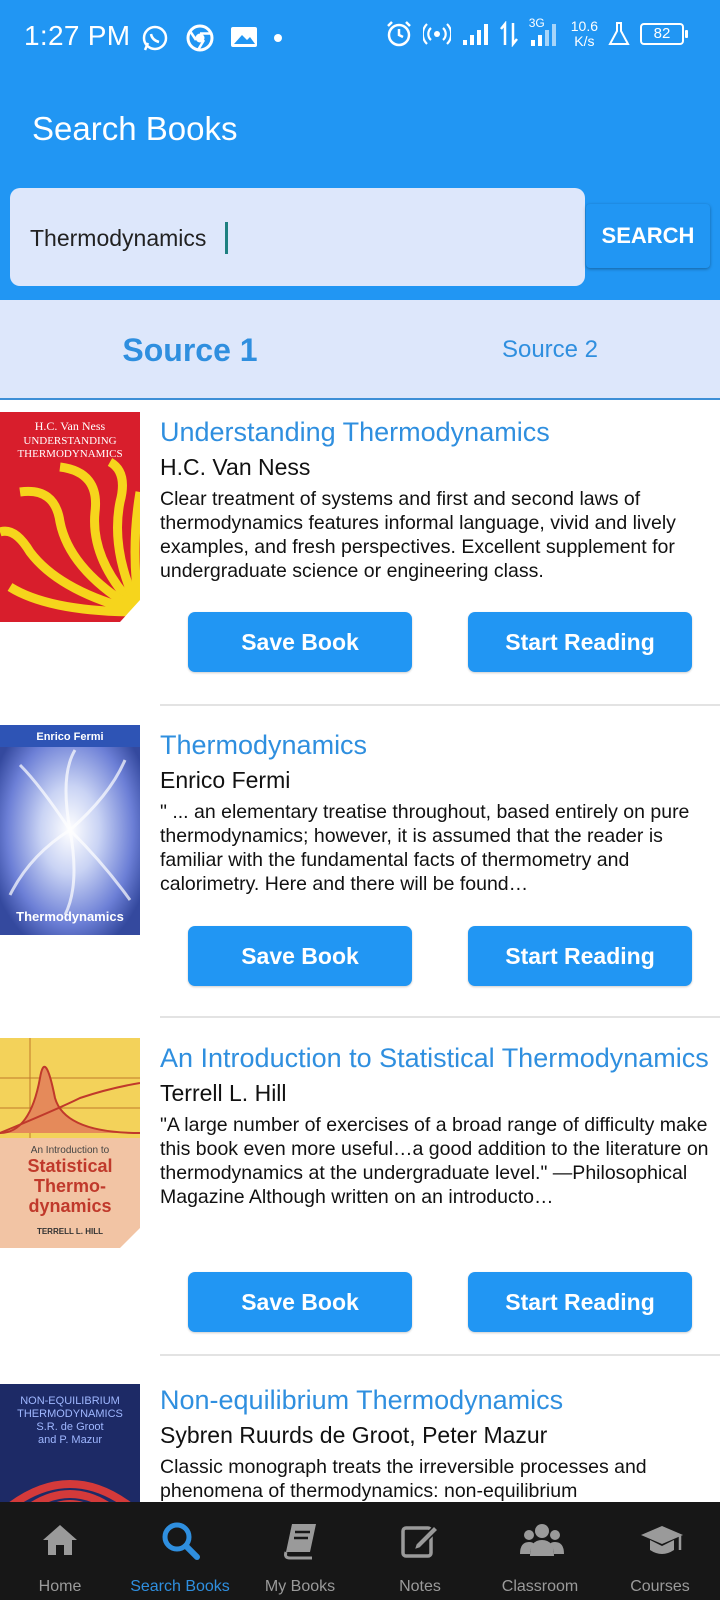 Image resolution: width=720 pixels, height=1600 pixels. What do you see at coordinates (540, 1586) in the screenshot?
I see `nav-label: Classroom` at bounding box center [540, 1586].